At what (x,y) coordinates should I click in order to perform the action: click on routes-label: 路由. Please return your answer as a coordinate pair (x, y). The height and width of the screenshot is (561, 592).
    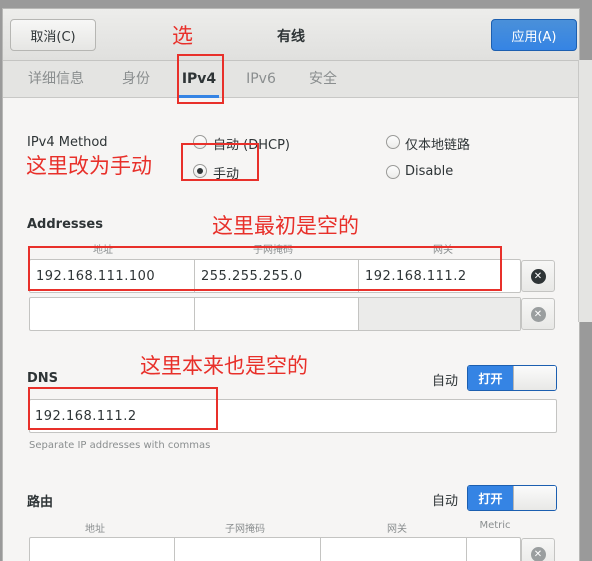
    Looking at the image, I should click on (40, 502).